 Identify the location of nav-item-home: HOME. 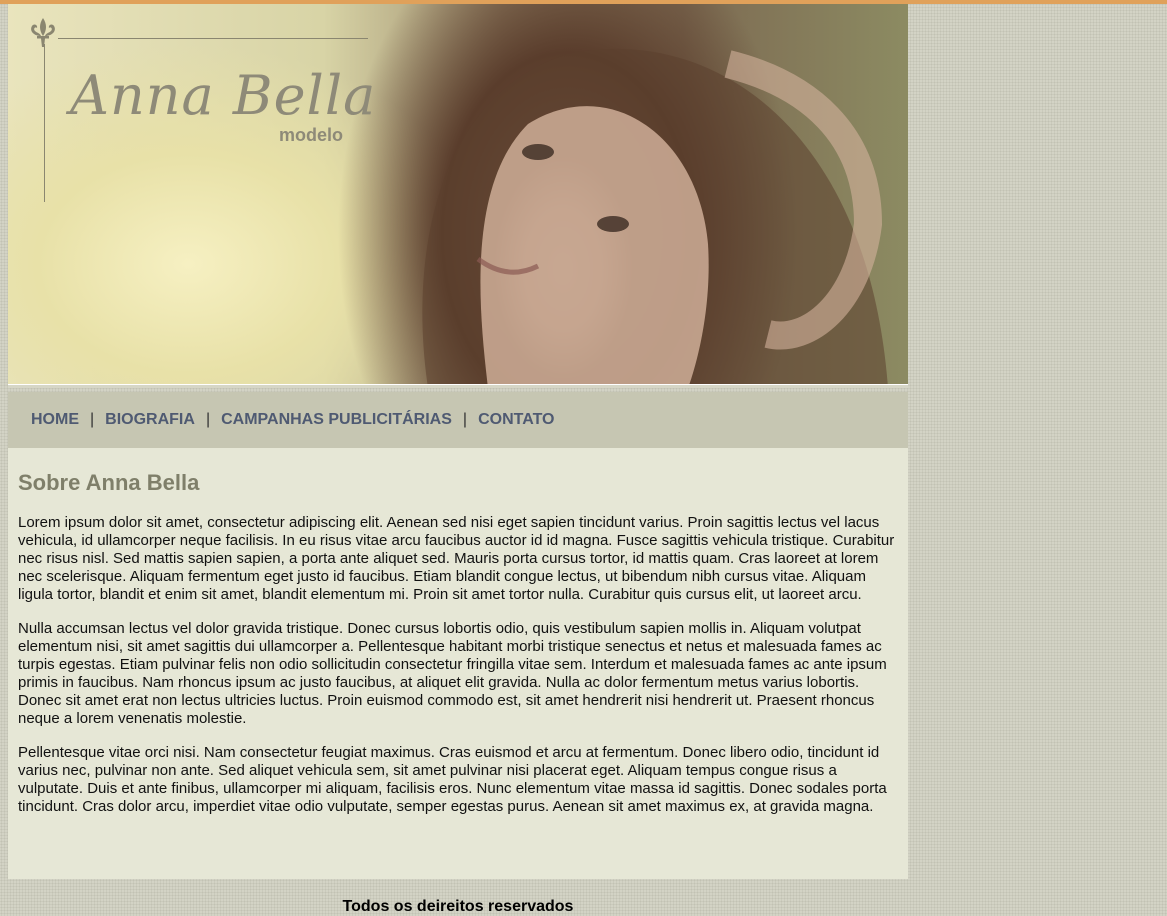
(55, 420).